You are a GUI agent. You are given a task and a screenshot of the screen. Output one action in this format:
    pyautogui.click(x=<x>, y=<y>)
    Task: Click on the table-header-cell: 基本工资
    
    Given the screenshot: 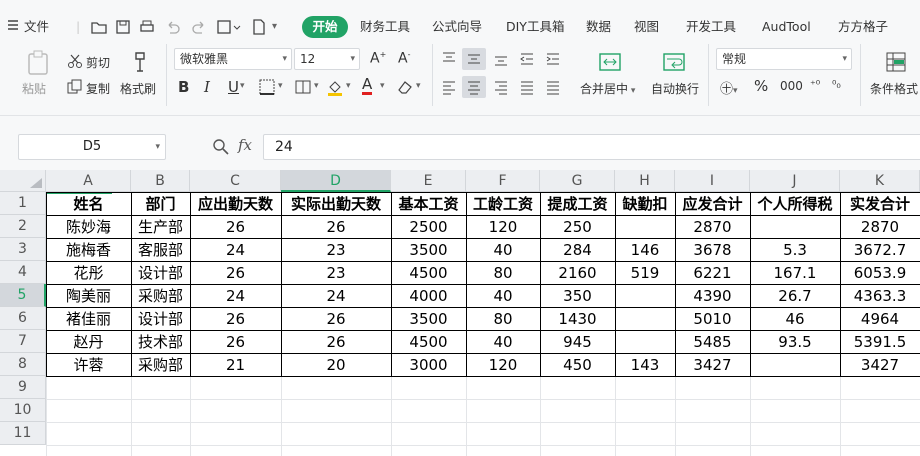 What is the action you would take?
    pyautogui.click(x=428, y=204)
    